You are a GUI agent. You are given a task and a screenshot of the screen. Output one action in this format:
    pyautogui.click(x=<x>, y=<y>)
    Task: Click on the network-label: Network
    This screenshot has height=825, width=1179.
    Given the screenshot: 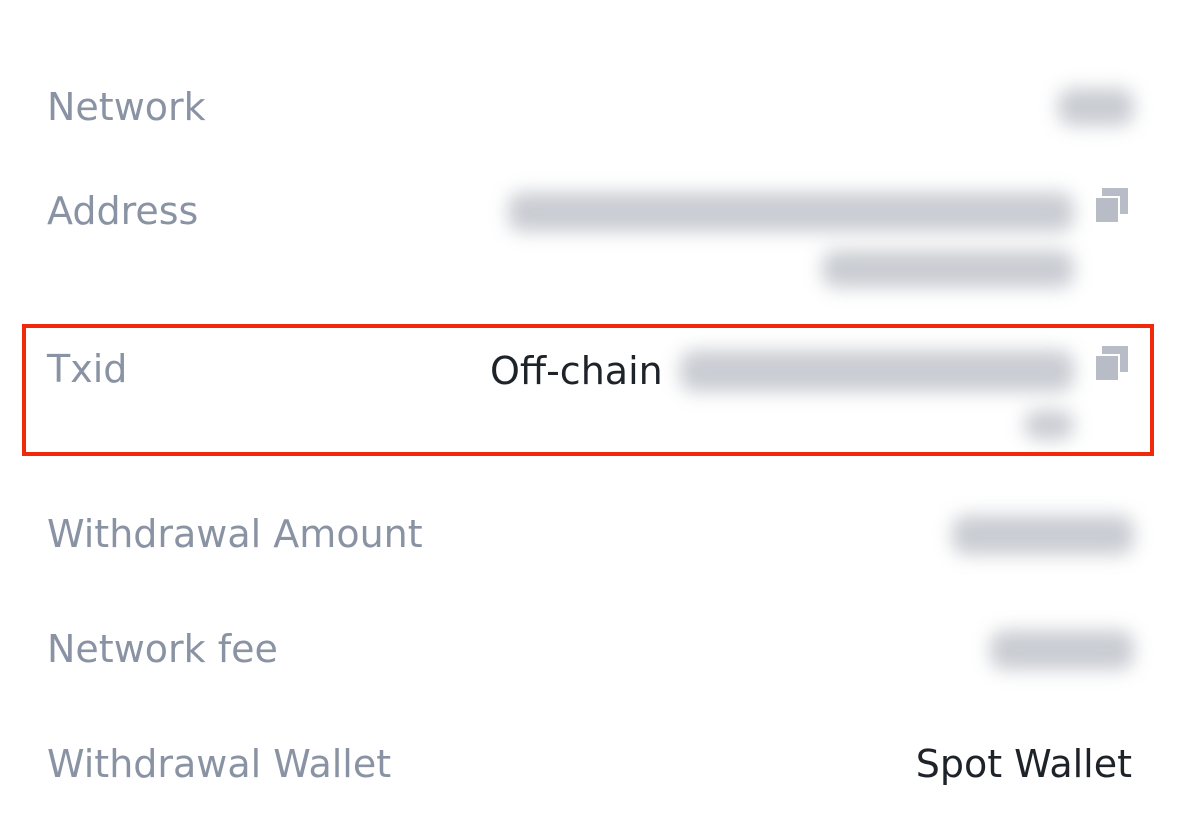 What is the action you would take?
    pyautogui.click(x=126, y=107)
    